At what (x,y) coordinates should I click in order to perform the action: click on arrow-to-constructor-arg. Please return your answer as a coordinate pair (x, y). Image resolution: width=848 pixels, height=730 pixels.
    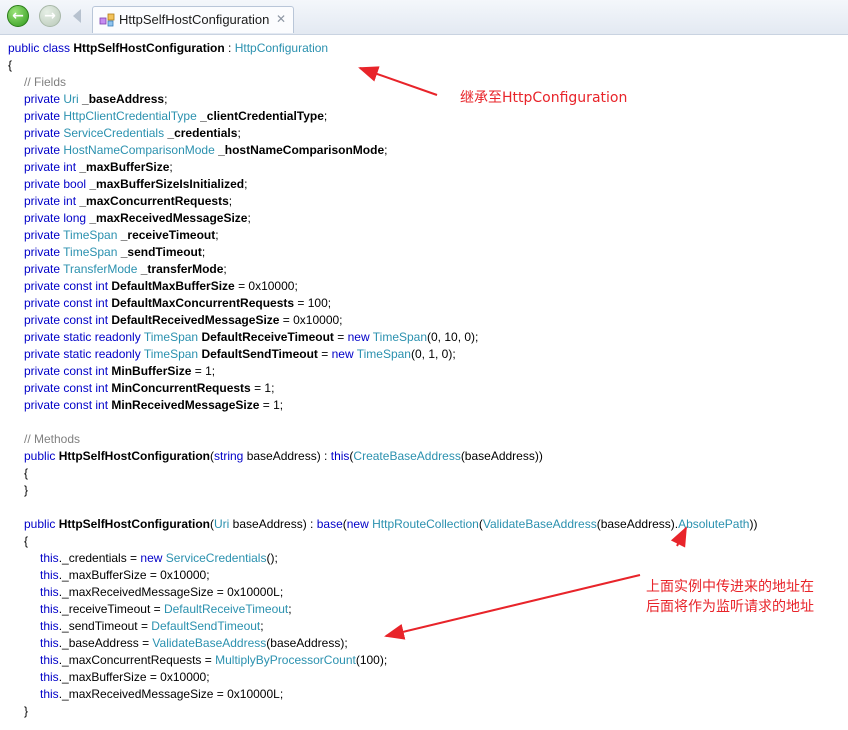
    Looking at the image, I should click on (678, 537).